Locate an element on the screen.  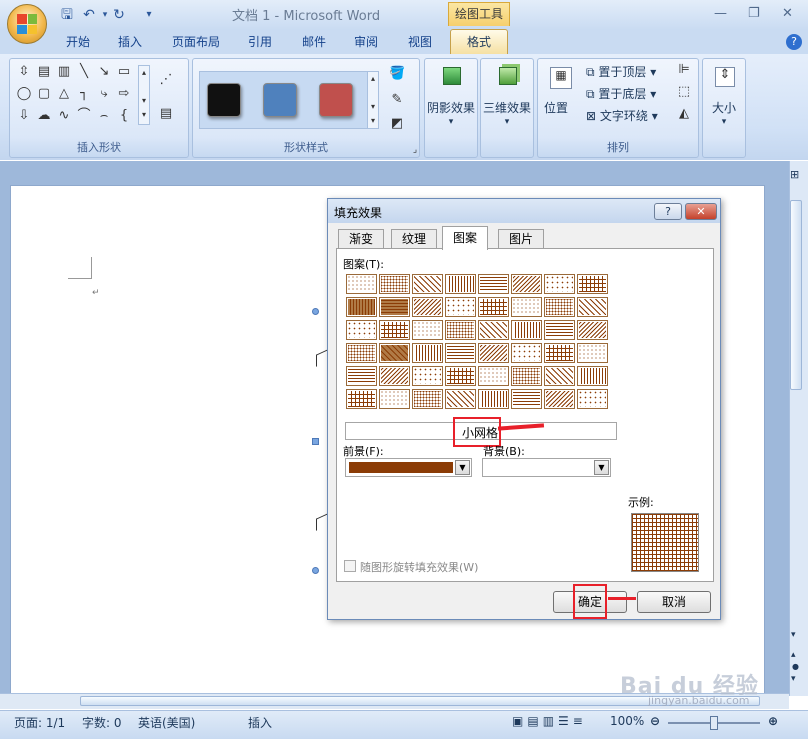
elbow-arrow-icon: ⤷ is located at coordinates (104, 94).